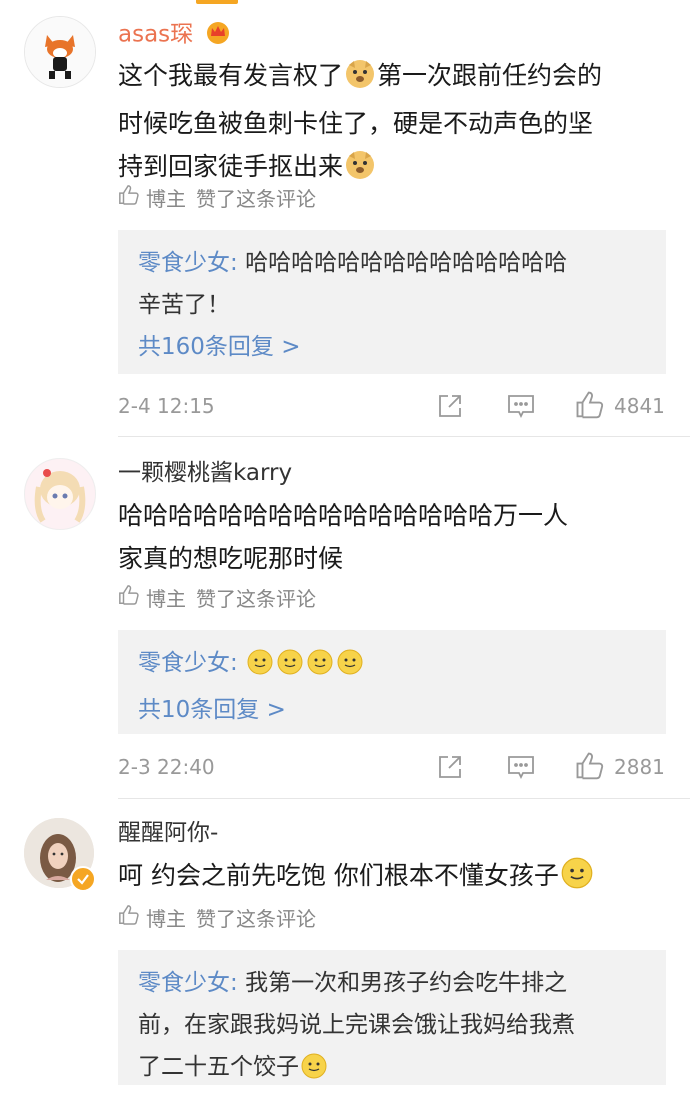 The width and height of the screenshot is (690, 1113). What do you see at coordinates (231, 558) in the screenshot?
I see `comment-line: 家真的想吃呢那时候` at bounding box center [231, 558].